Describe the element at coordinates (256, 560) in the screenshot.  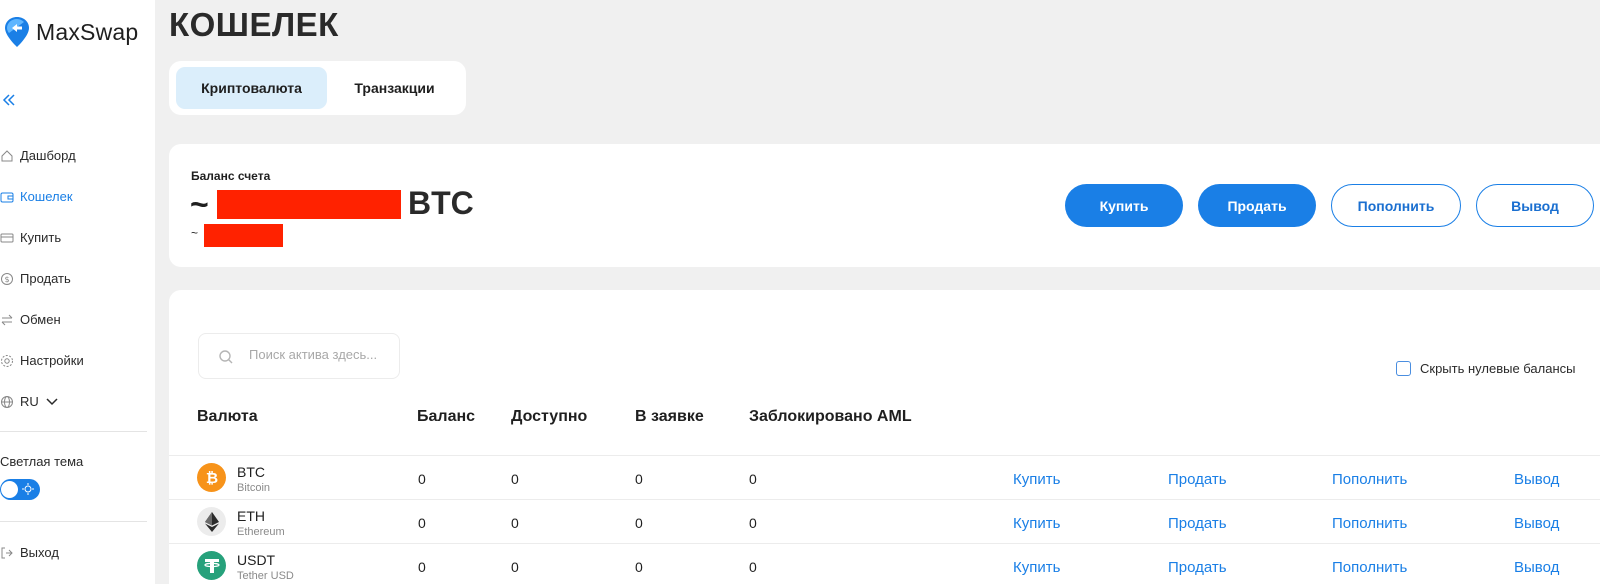
I see `coin-symbol: USDT` at that location.